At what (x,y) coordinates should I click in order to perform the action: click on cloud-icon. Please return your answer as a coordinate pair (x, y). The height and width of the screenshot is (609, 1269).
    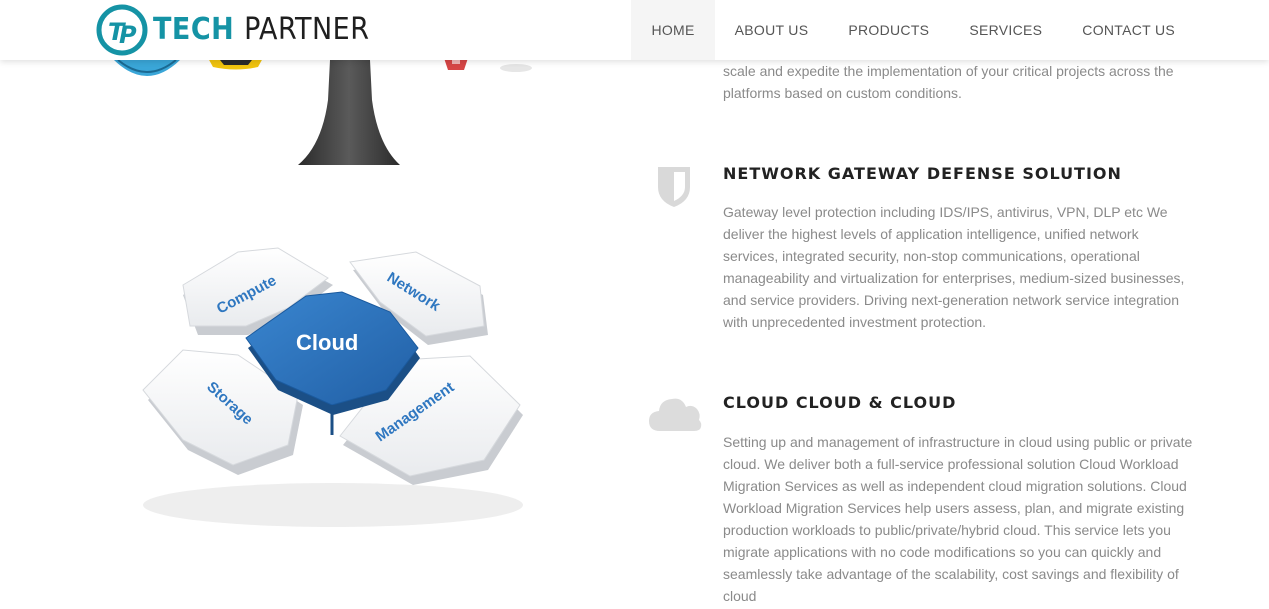
    Looking at the image, I should click on (675, 414).